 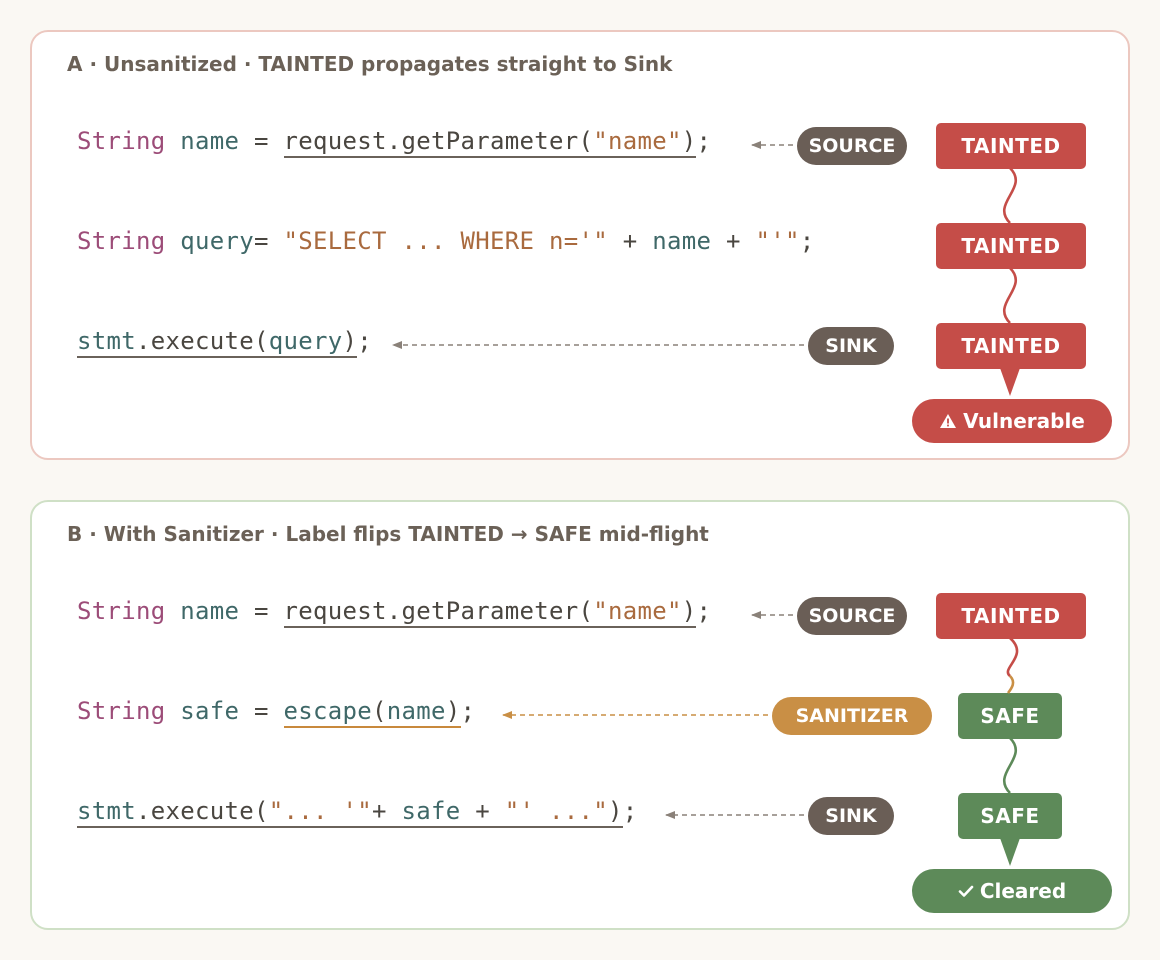 What do you see at coordinates (1012, 657) in the screenshot?
I see `taint-to-safe-flow` at bounding box center [1012, 657].